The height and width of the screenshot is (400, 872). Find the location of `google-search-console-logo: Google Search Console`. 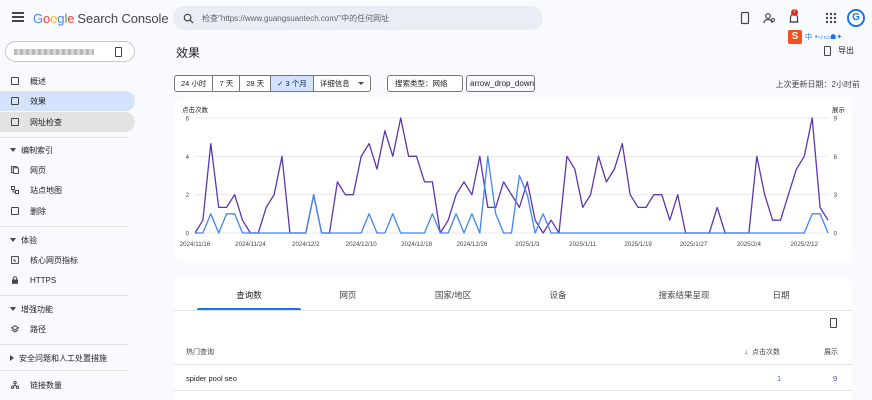

google-search-console-logo: Google Search Console is located at coordinates (101, 18).